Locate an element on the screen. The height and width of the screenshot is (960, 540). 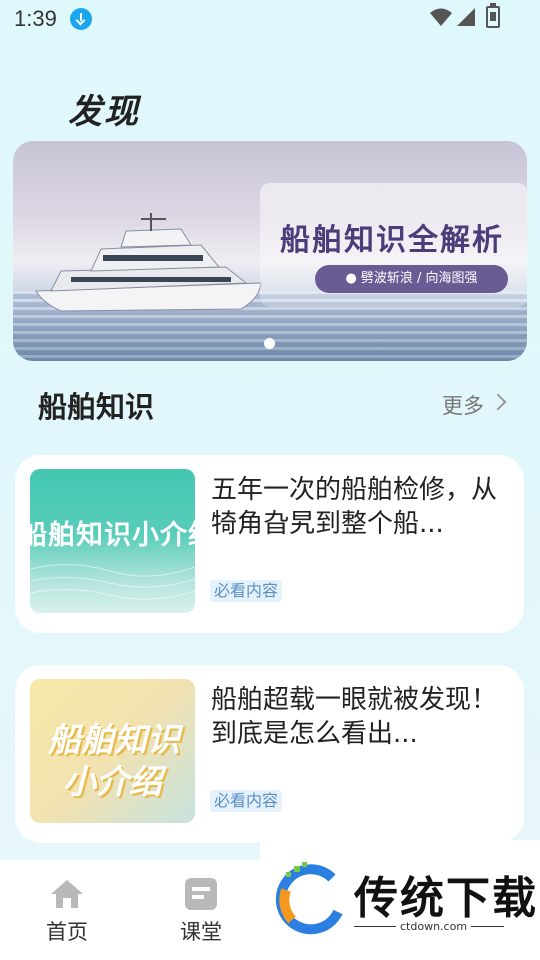
thumbnail-text: 船舶知识小介绍 is located at coordinates (112, 535).